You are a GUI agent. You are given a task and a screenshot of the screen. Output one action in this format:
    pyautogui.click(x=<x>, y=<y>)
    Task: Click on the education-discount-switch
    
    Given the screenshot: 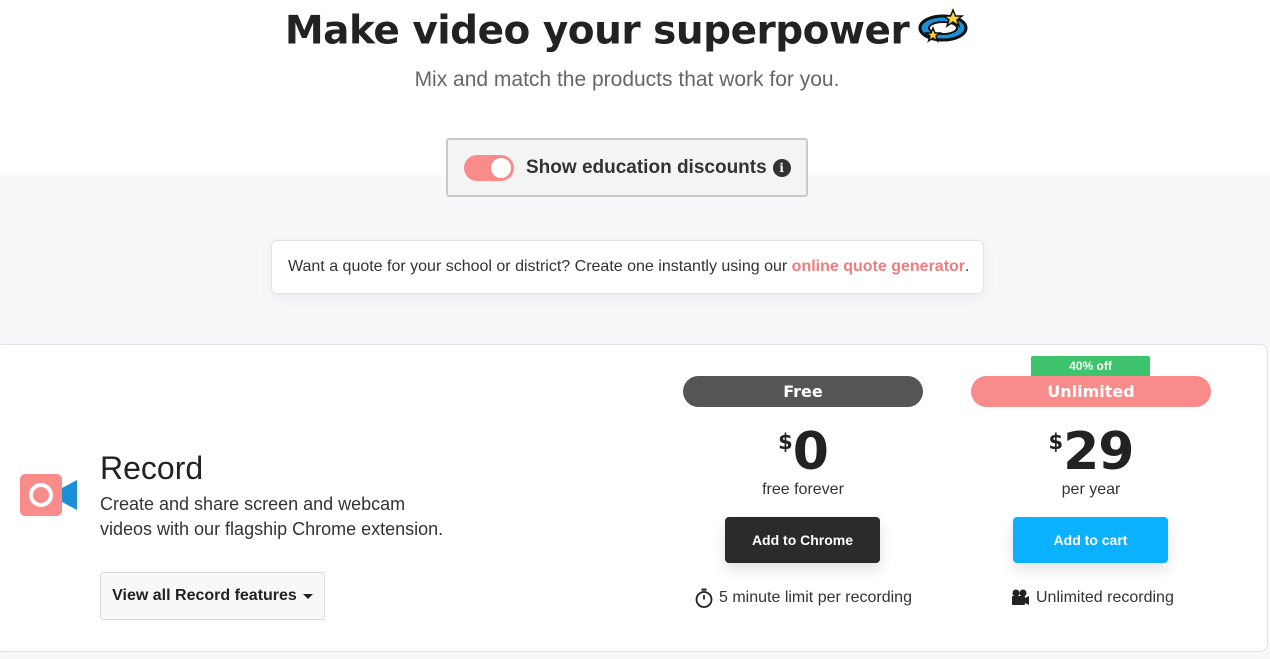 What is the action you would take?
    pyautogui.click(x=489, y=167)
    